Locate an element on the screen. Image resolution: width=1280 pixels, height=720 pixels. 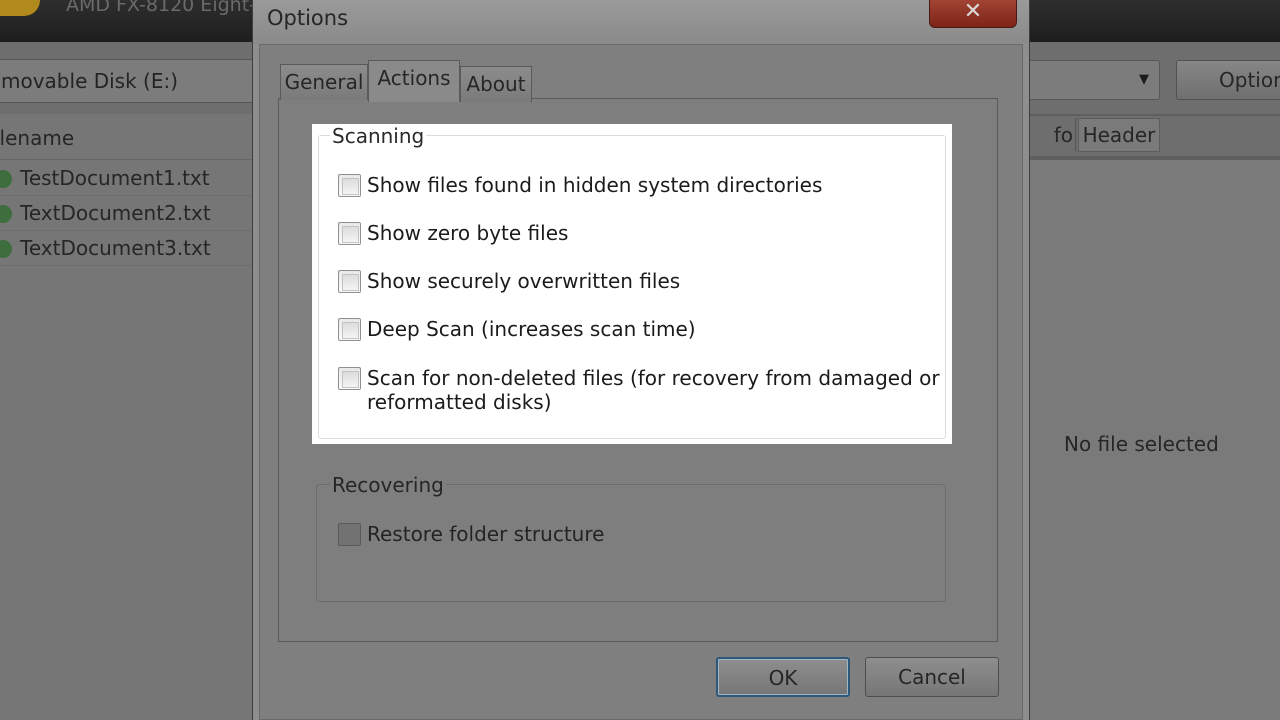
recovering-group-label: Recovering is located at coordinates (388, 485).